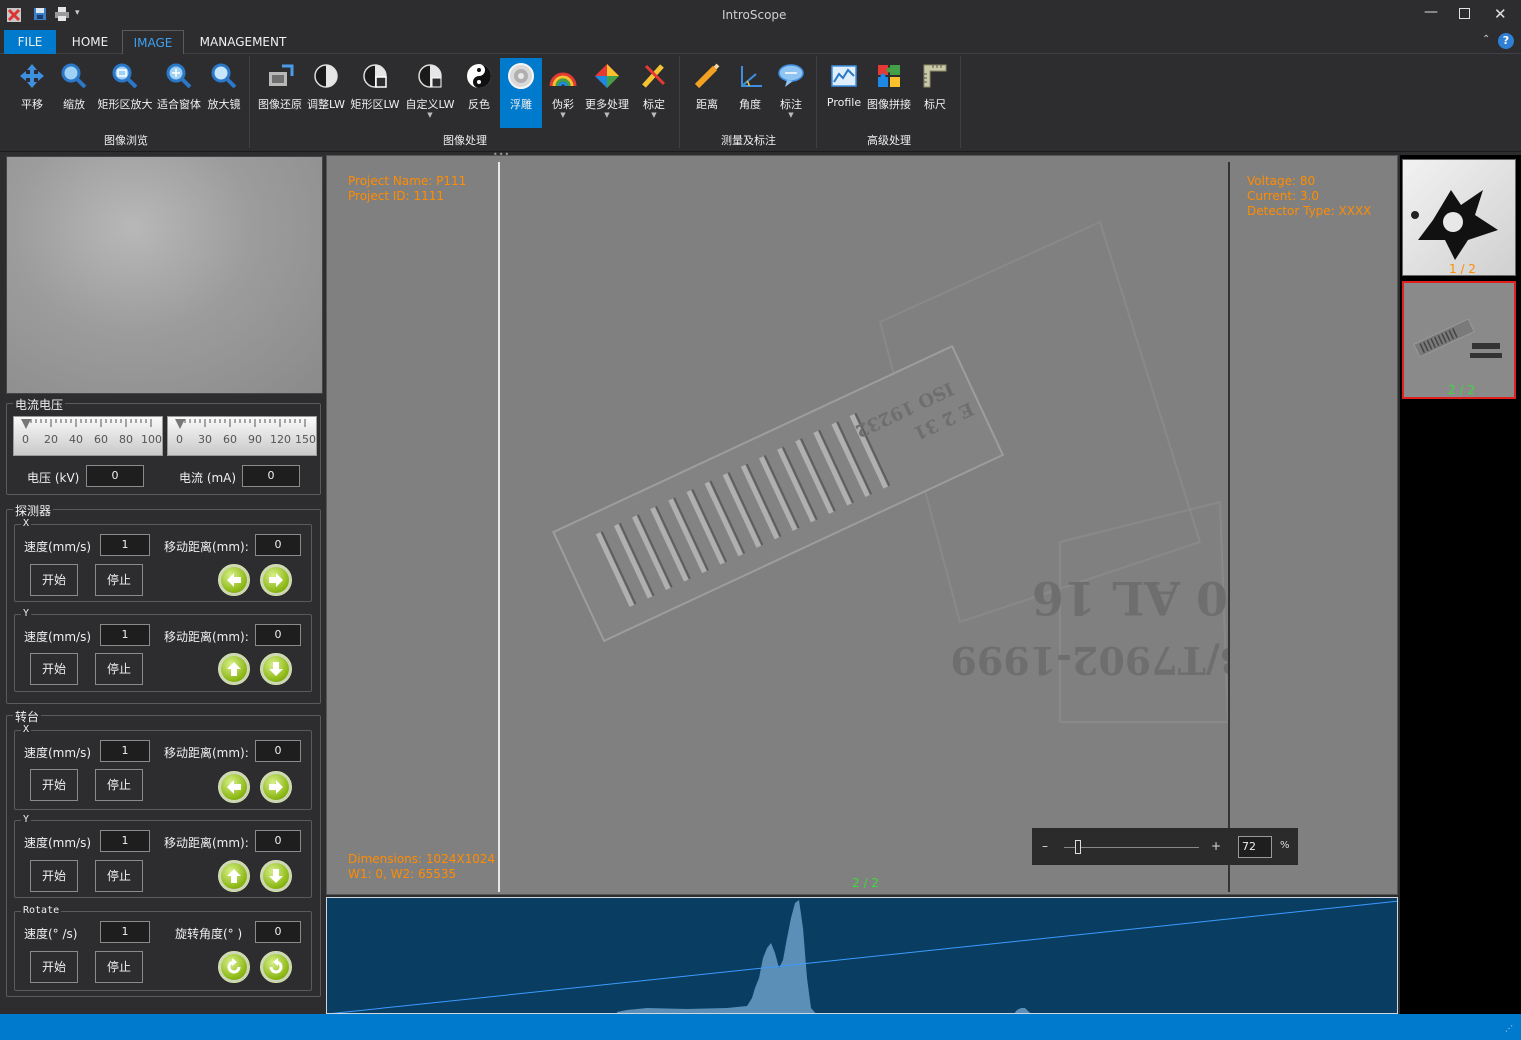  Describe the element at coordinates (119, 580) in the screenshot. I see `detector-x-stop-button: 停止` at that location.